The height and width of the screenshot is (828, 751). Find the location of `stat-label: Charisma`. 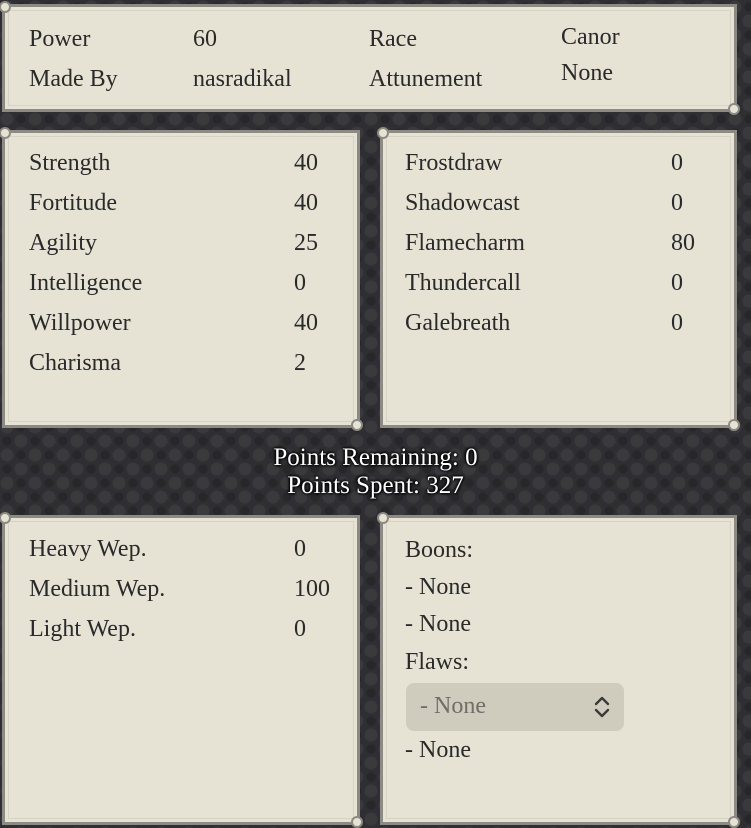

stat-label: Charisma is located at coordinates (75, 363).